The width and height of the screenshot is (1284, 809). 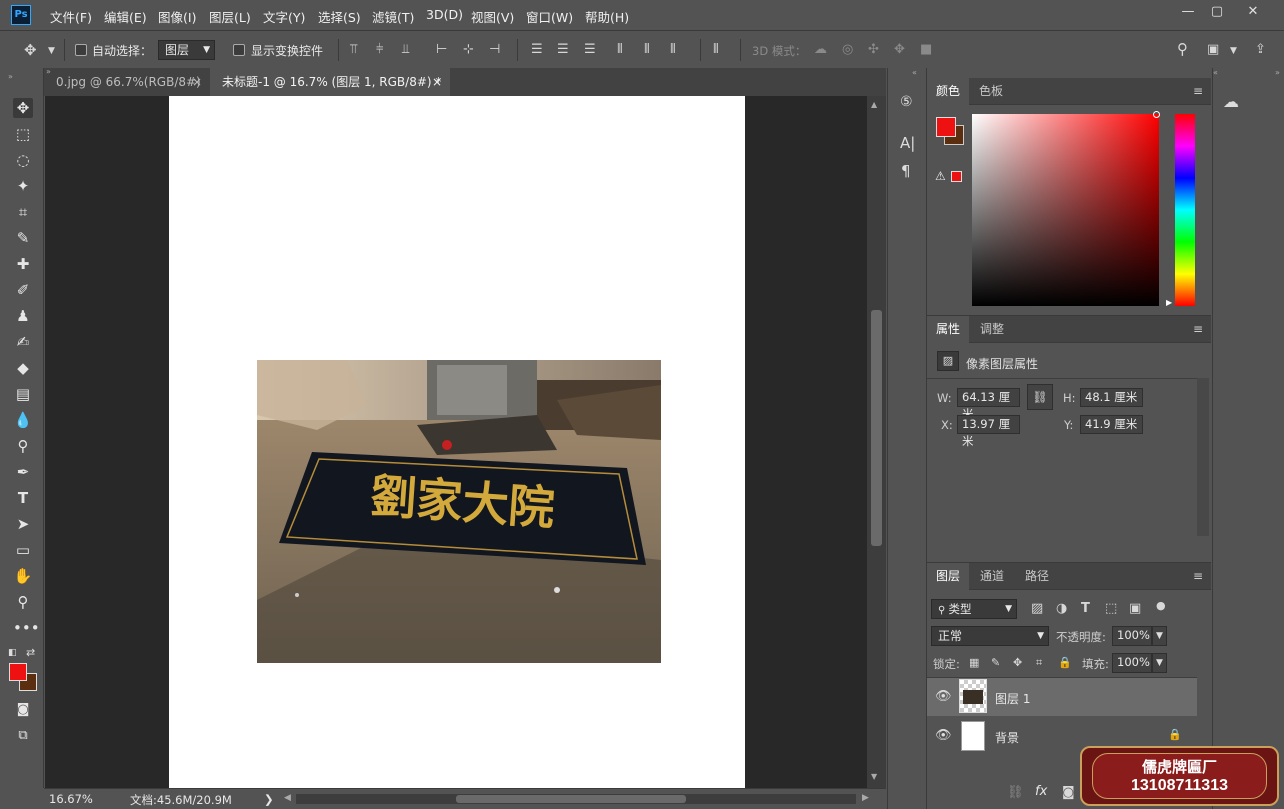 What do you see at coordinates (549, 16) in the screenshot?
I see `menu-window: 窗口(W)` at bounding box center [549, 16].